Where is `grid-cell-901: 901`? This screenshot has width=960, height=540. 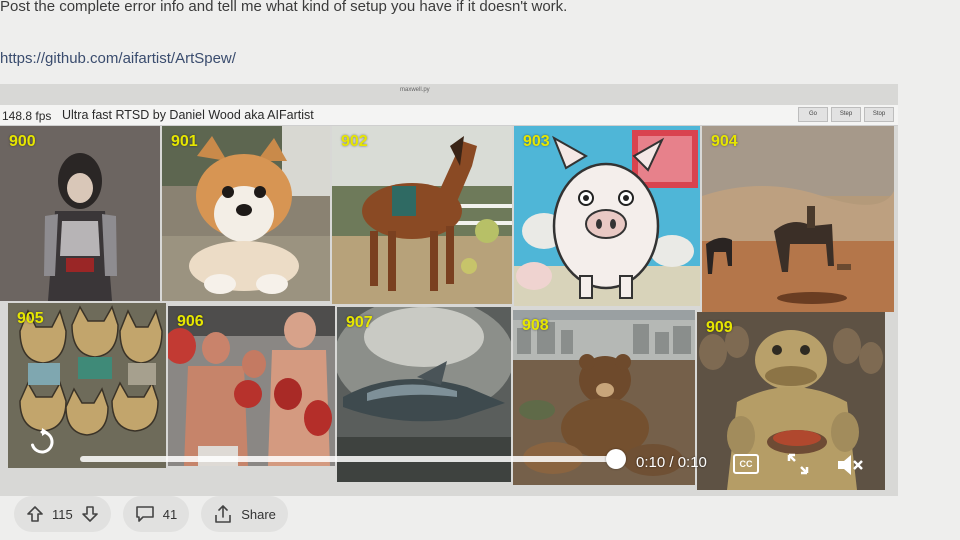
grid-cell-901: 901 is located at coordinates (246, 213).